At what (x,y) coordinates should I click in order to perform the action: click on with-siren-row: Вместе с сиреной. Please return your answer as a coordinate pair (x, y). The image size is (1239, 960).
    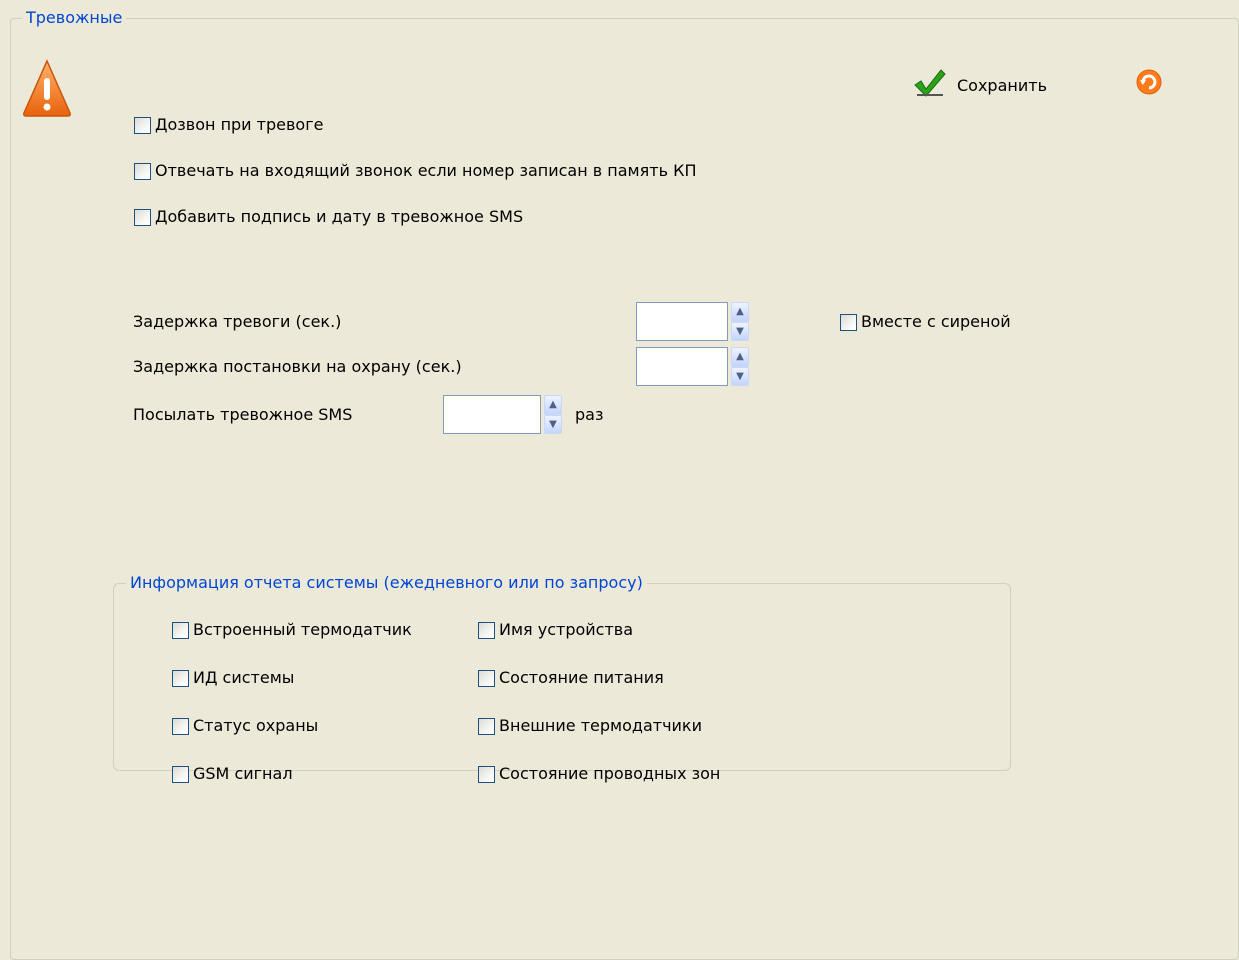
    Looking at the image, I should click on (925, 322).